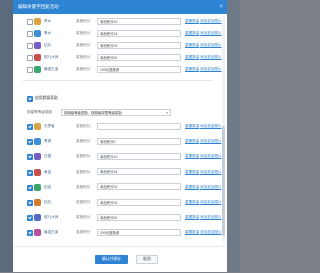 This screenshot has height=273, width=320. Describe the element at coordinates (167, 112) in the screenshot. I see `caret-down-icon: ▾` at that location.